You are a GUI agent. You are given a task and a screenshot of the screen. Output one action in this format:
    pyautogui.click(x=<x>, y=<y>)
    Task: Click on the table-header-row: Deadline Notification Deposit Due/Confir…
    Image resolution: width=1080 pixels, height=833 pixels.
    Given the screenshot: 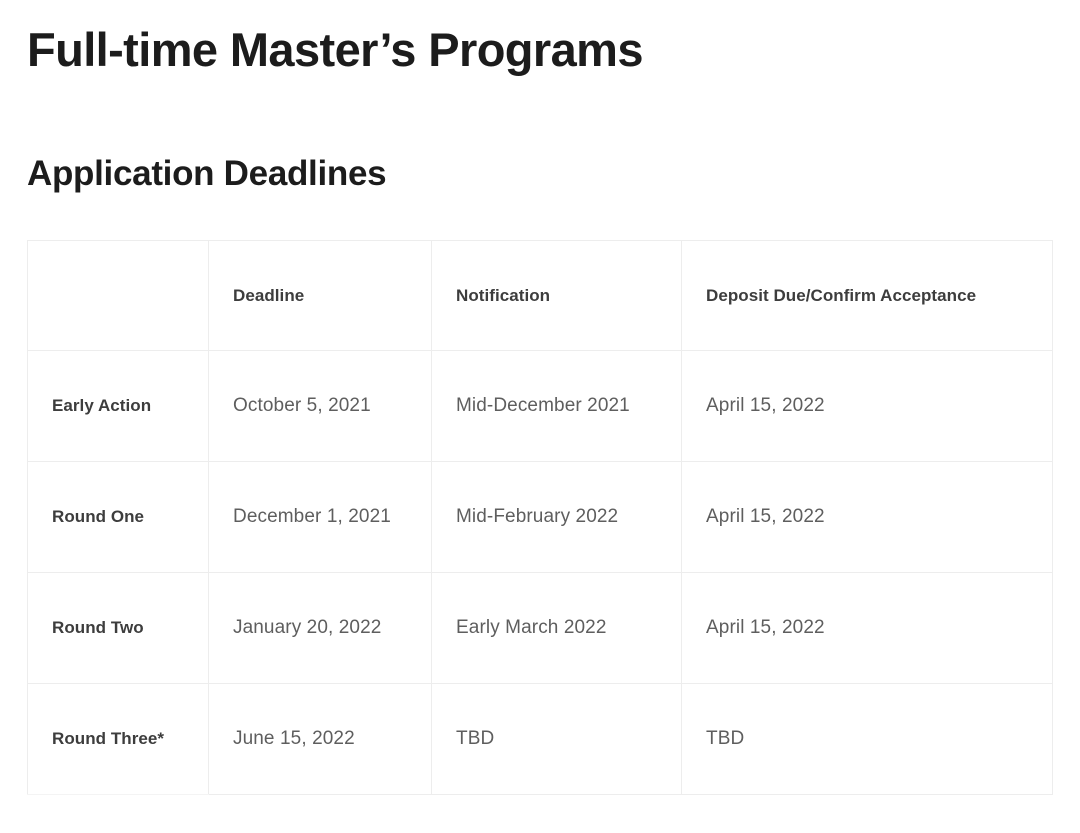 What is the action you would take?
    pyautogui.click(x=540, y=296)
    